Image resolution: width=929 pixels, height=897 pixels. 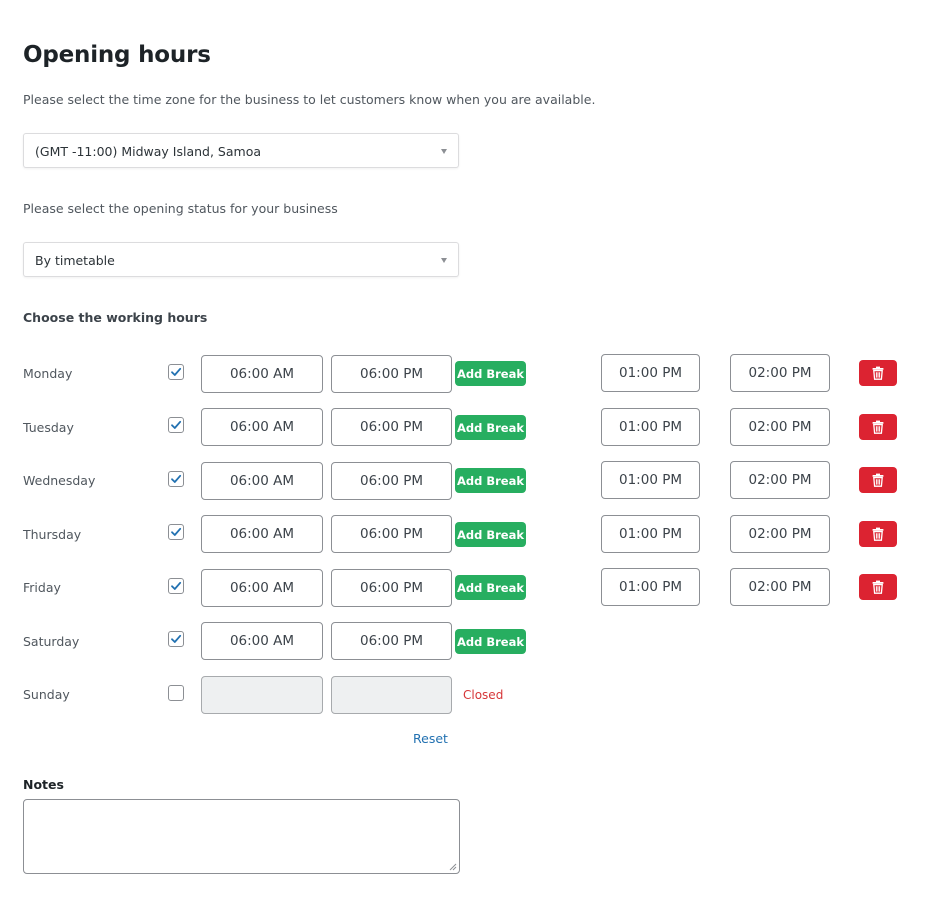 What do you see at coordinates (490, 534) in the screenshot?
I see `add-break-button-thursday: Add Break` at bounding box center [490, 534].